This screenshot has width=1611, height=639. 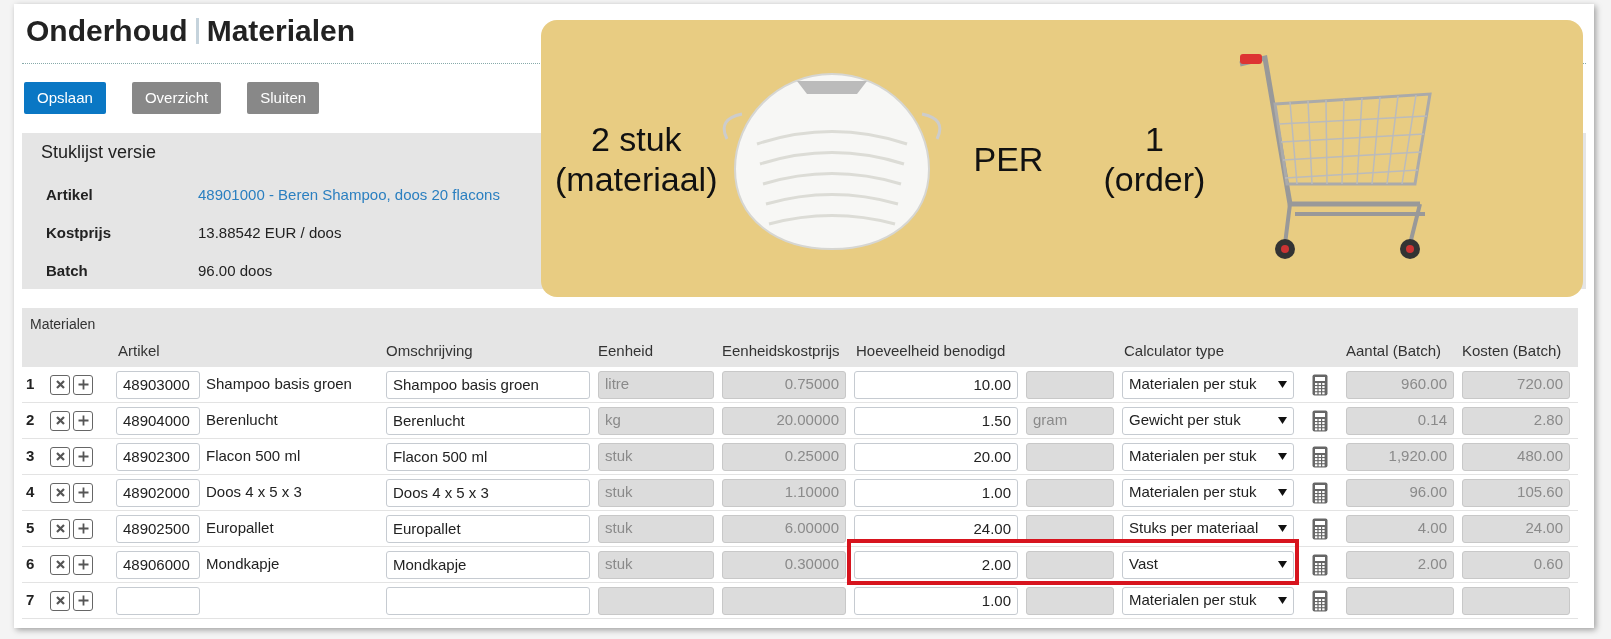 What do you see at coordinates (158, 600) in the screenshot?
I see `article-number-field` at bounding box center [158, 600].